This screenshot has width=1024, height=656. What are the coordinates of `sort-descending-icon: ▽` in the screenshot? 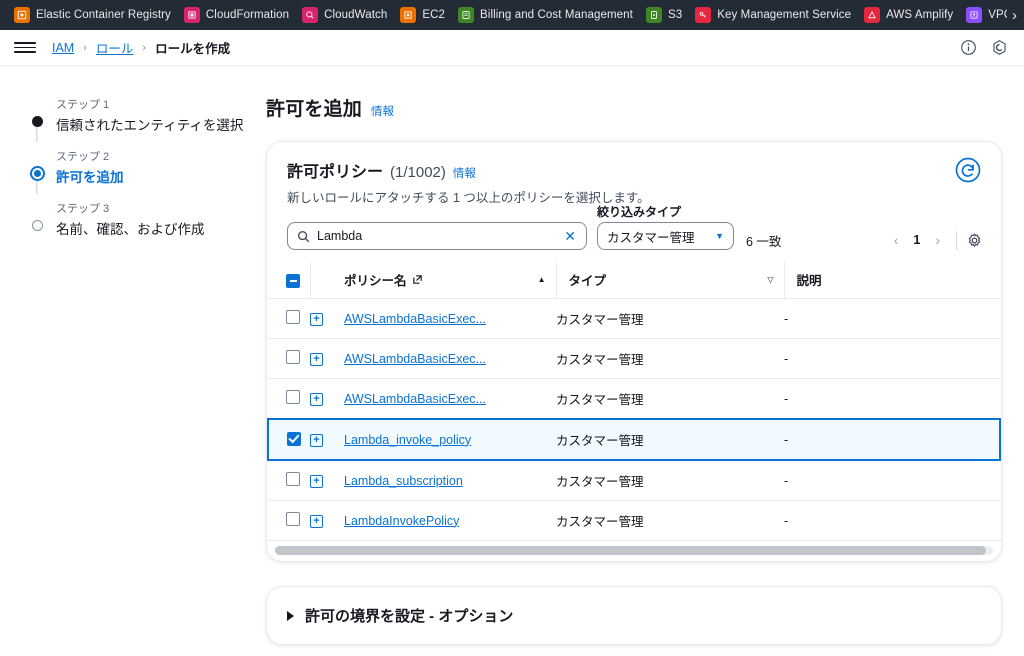 It's located at (770, 279).